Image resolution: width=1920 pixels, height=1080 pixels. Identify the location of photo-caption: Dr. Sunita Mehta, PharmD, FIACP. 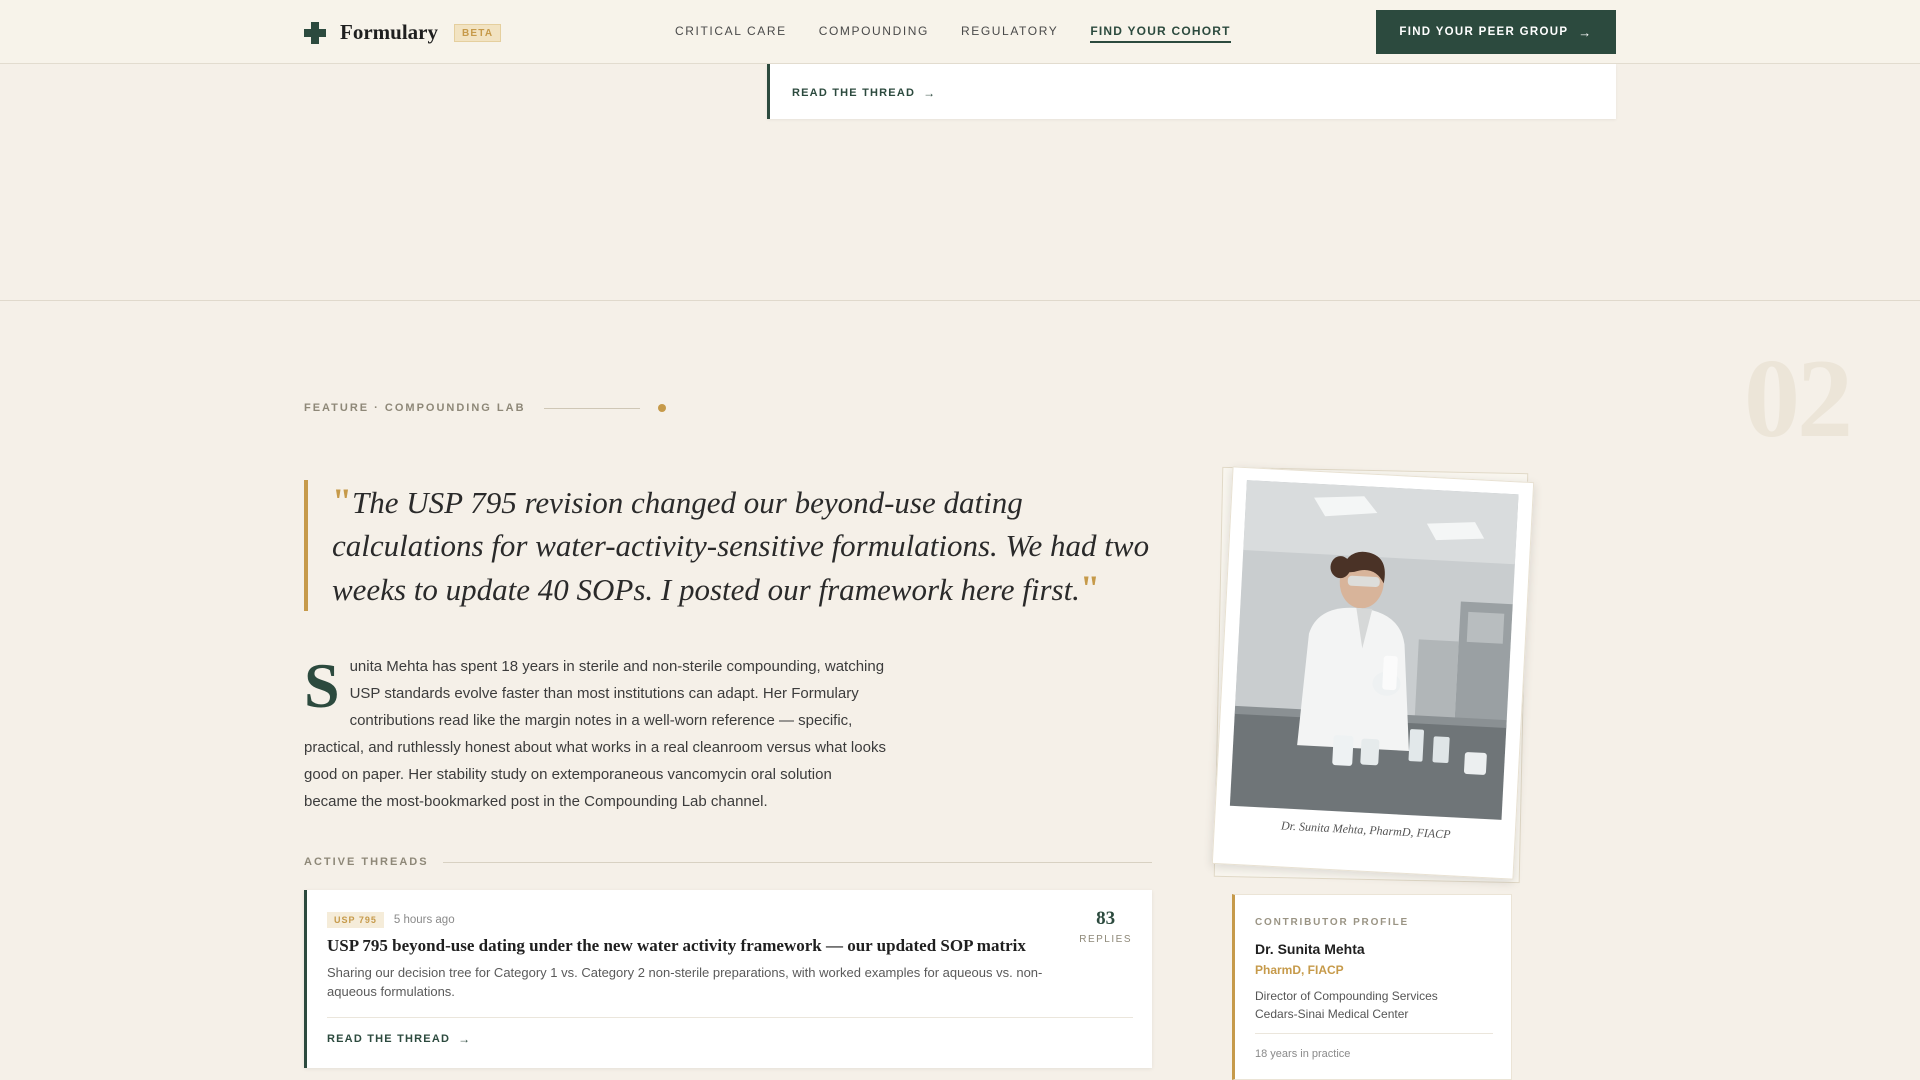
(1365, 830).